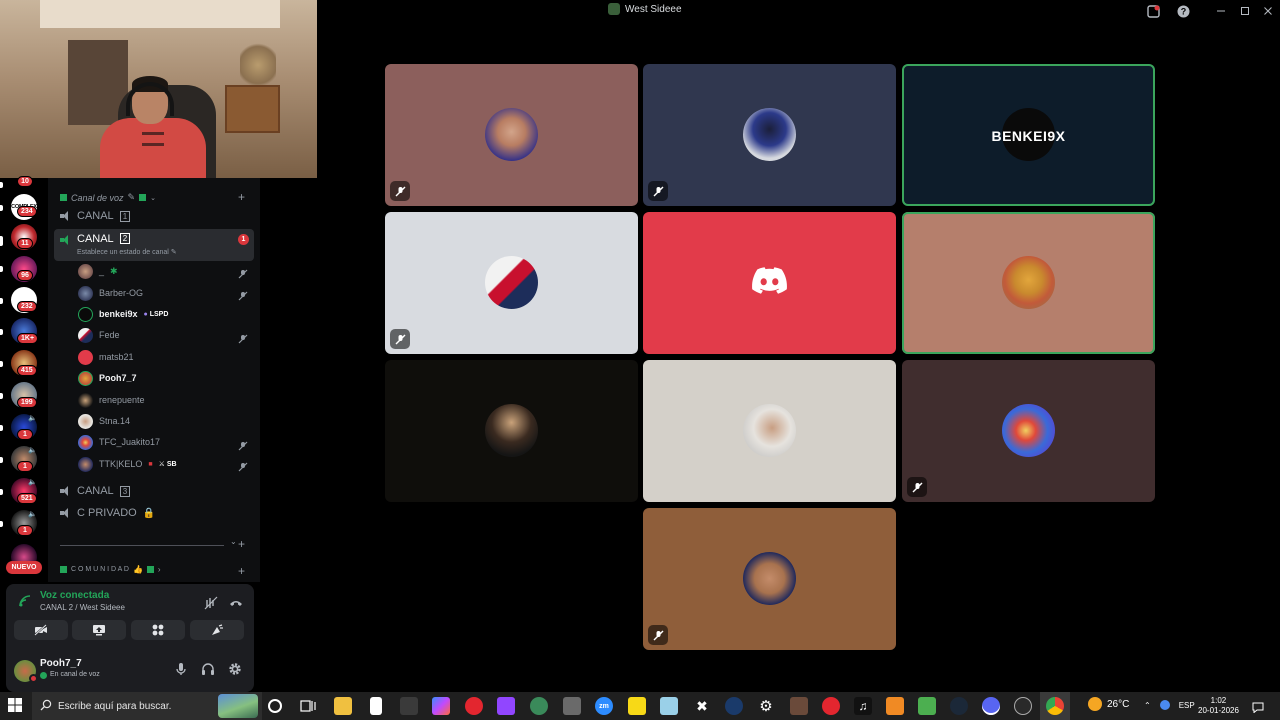 The image size is (1280, 720). I want to click on green-square-icon, so click(143, 197).